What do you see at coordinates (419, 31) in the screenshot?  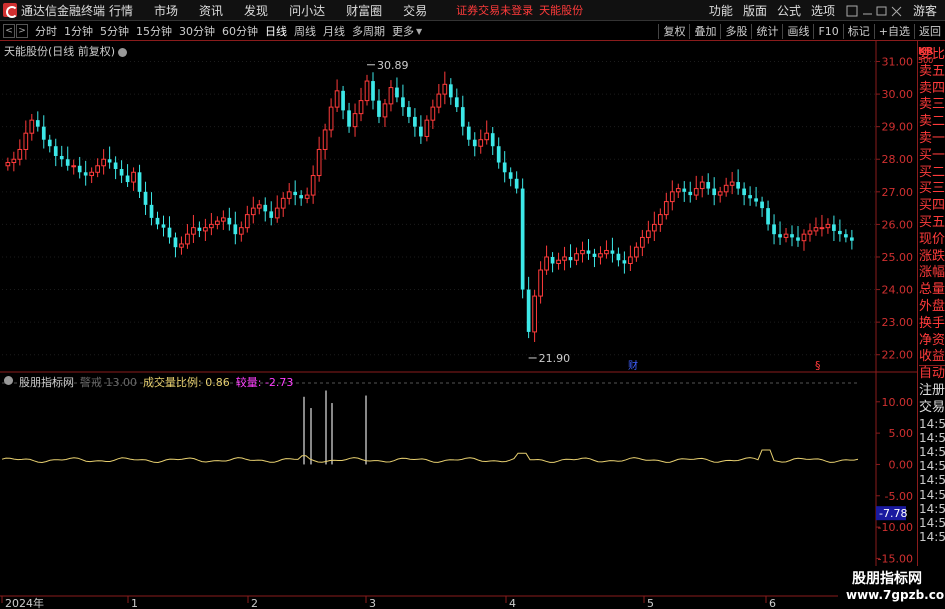 I see `more-chevron-icon: ▼` at bounding box center [419, 31].